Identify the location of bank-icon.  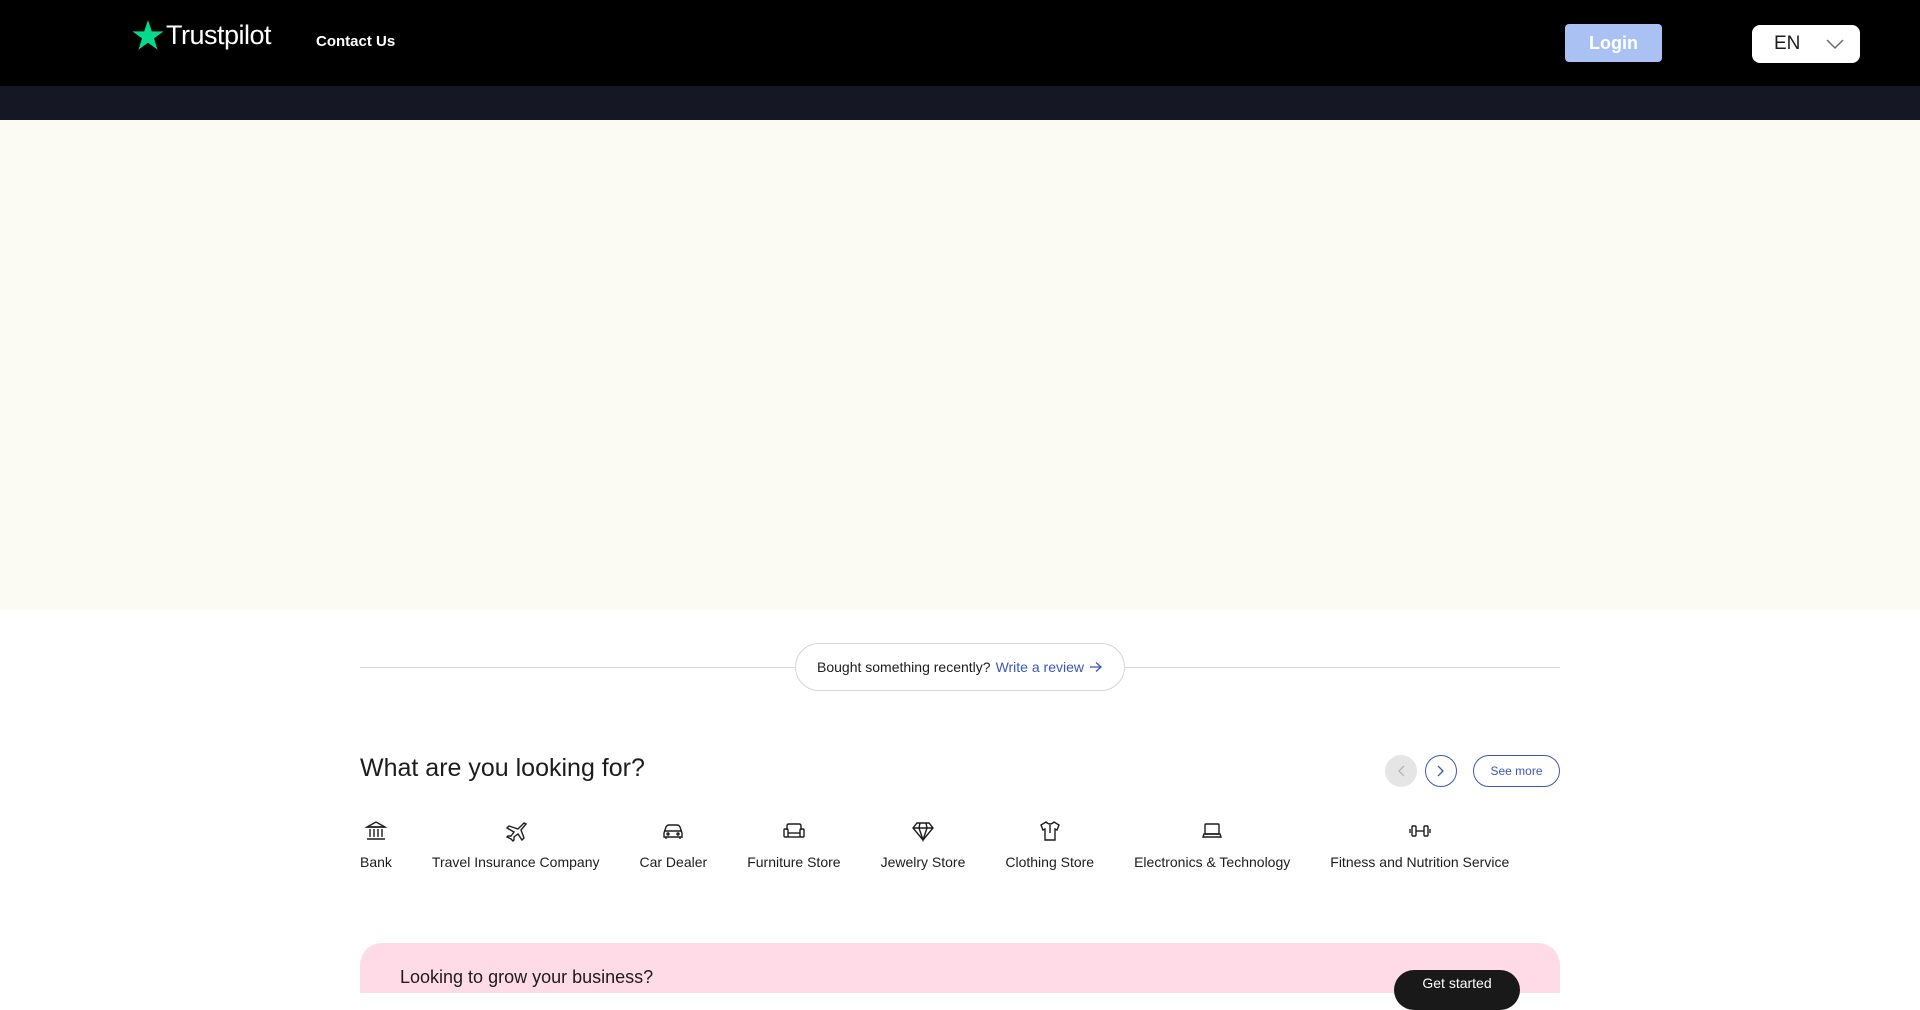
(376, 830).